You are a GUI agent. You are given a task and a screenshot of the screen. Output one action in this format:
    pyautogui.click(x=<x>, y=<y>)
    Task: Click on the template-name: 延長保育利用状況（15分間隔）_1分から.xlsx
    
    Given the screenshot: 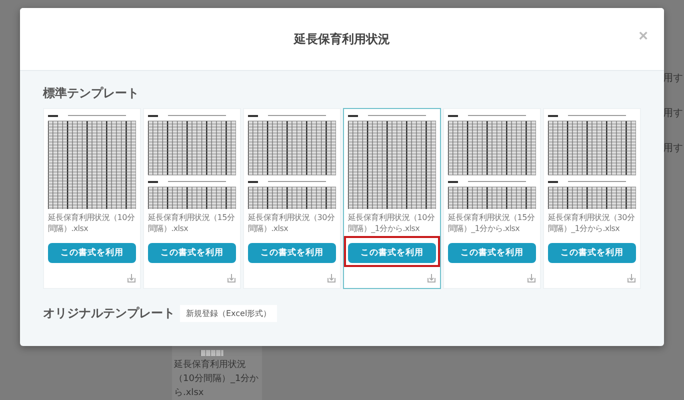 What is the action you would take?
    pyautogui.click(x=492, y=223)
    